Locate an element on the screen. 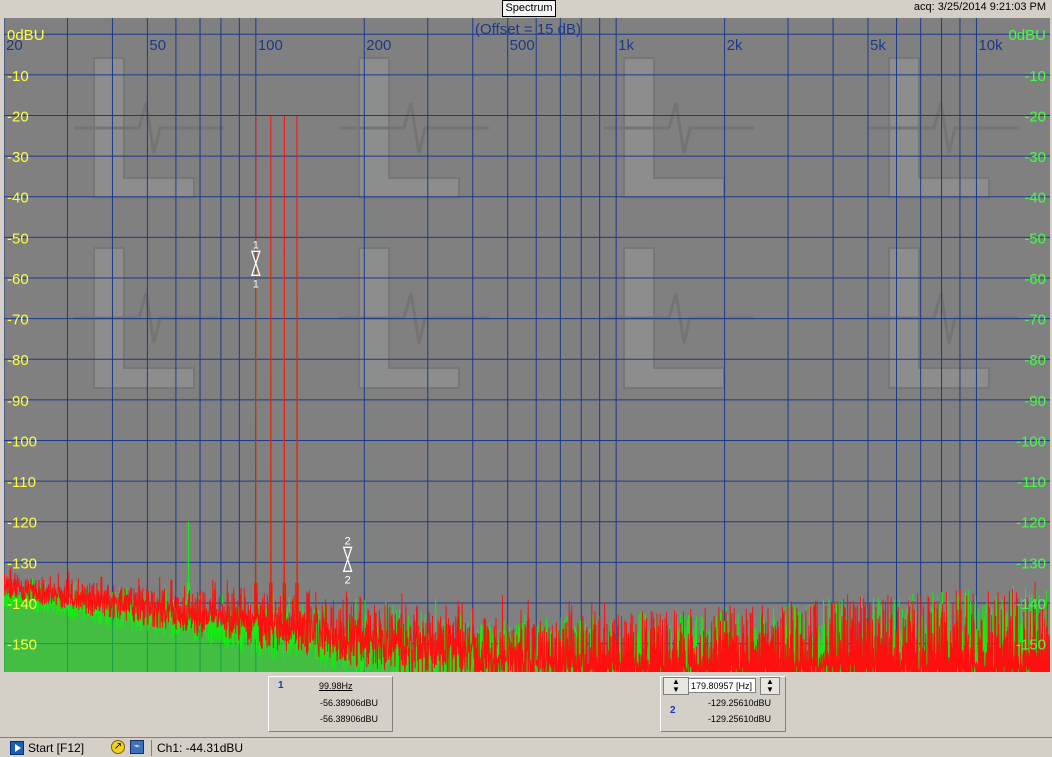 Image resolution: width=1052 pixels, height=757 pixels. cursor-label-bottom: 1 is located at coordinates (256, 284).